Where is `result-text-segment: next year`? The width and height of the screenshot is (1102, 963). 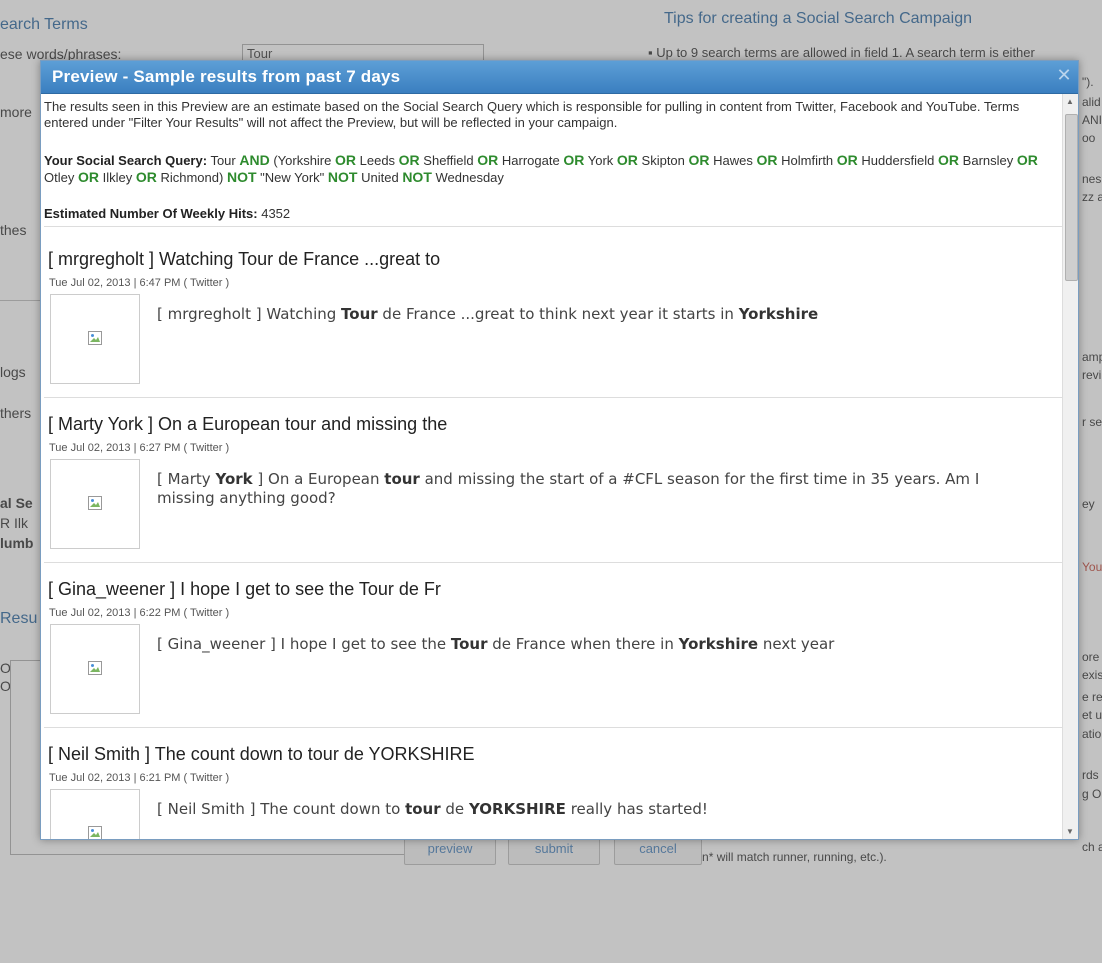 result-text-segment: next year is located at coordinates (796, 644).